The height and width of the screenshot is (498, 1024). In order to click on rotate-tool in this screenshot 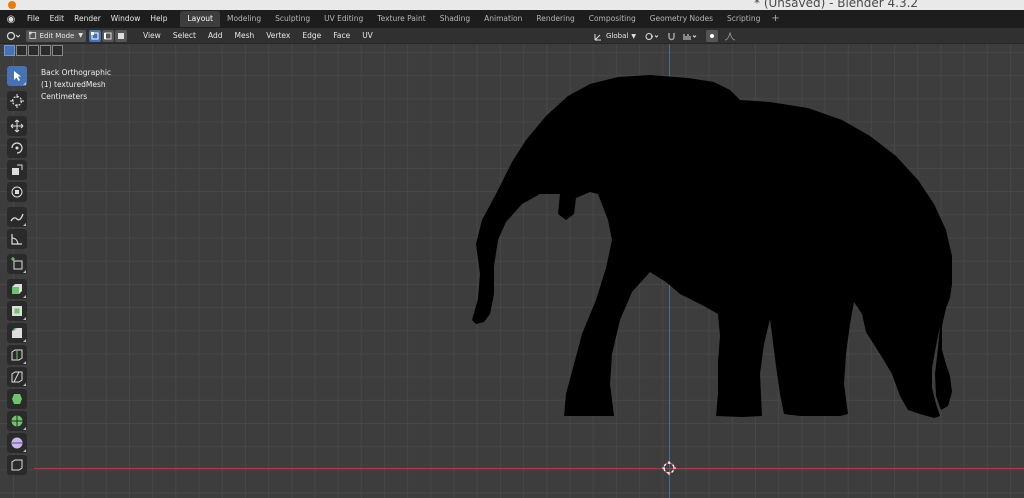, I will do `click(16, 148)`.